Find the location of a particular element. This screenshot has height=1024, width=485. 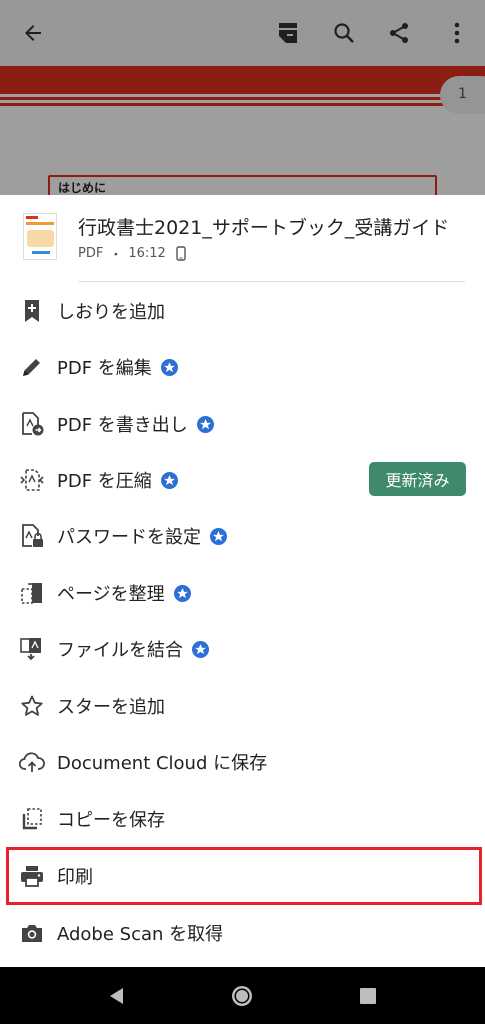

menu-label: PDF を書き出し is located at coordinates (122, 425).